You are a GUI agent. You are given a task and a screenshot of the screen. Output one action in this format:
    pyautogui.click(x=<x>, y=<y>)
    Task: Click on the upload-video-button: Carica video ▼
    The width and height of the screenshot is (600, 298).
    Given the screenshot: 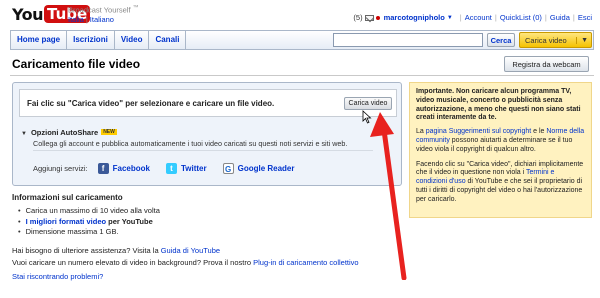 What is the action you would take?
    pyautogui.click(x=555, y=40)
    